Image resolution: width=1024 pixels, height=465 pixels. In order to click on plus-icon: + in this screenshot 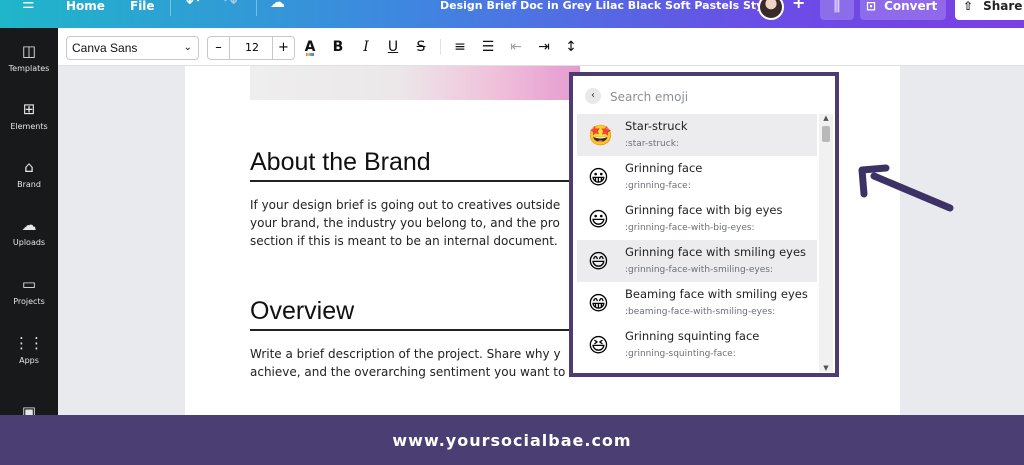, I will do `click(798, 10)`.